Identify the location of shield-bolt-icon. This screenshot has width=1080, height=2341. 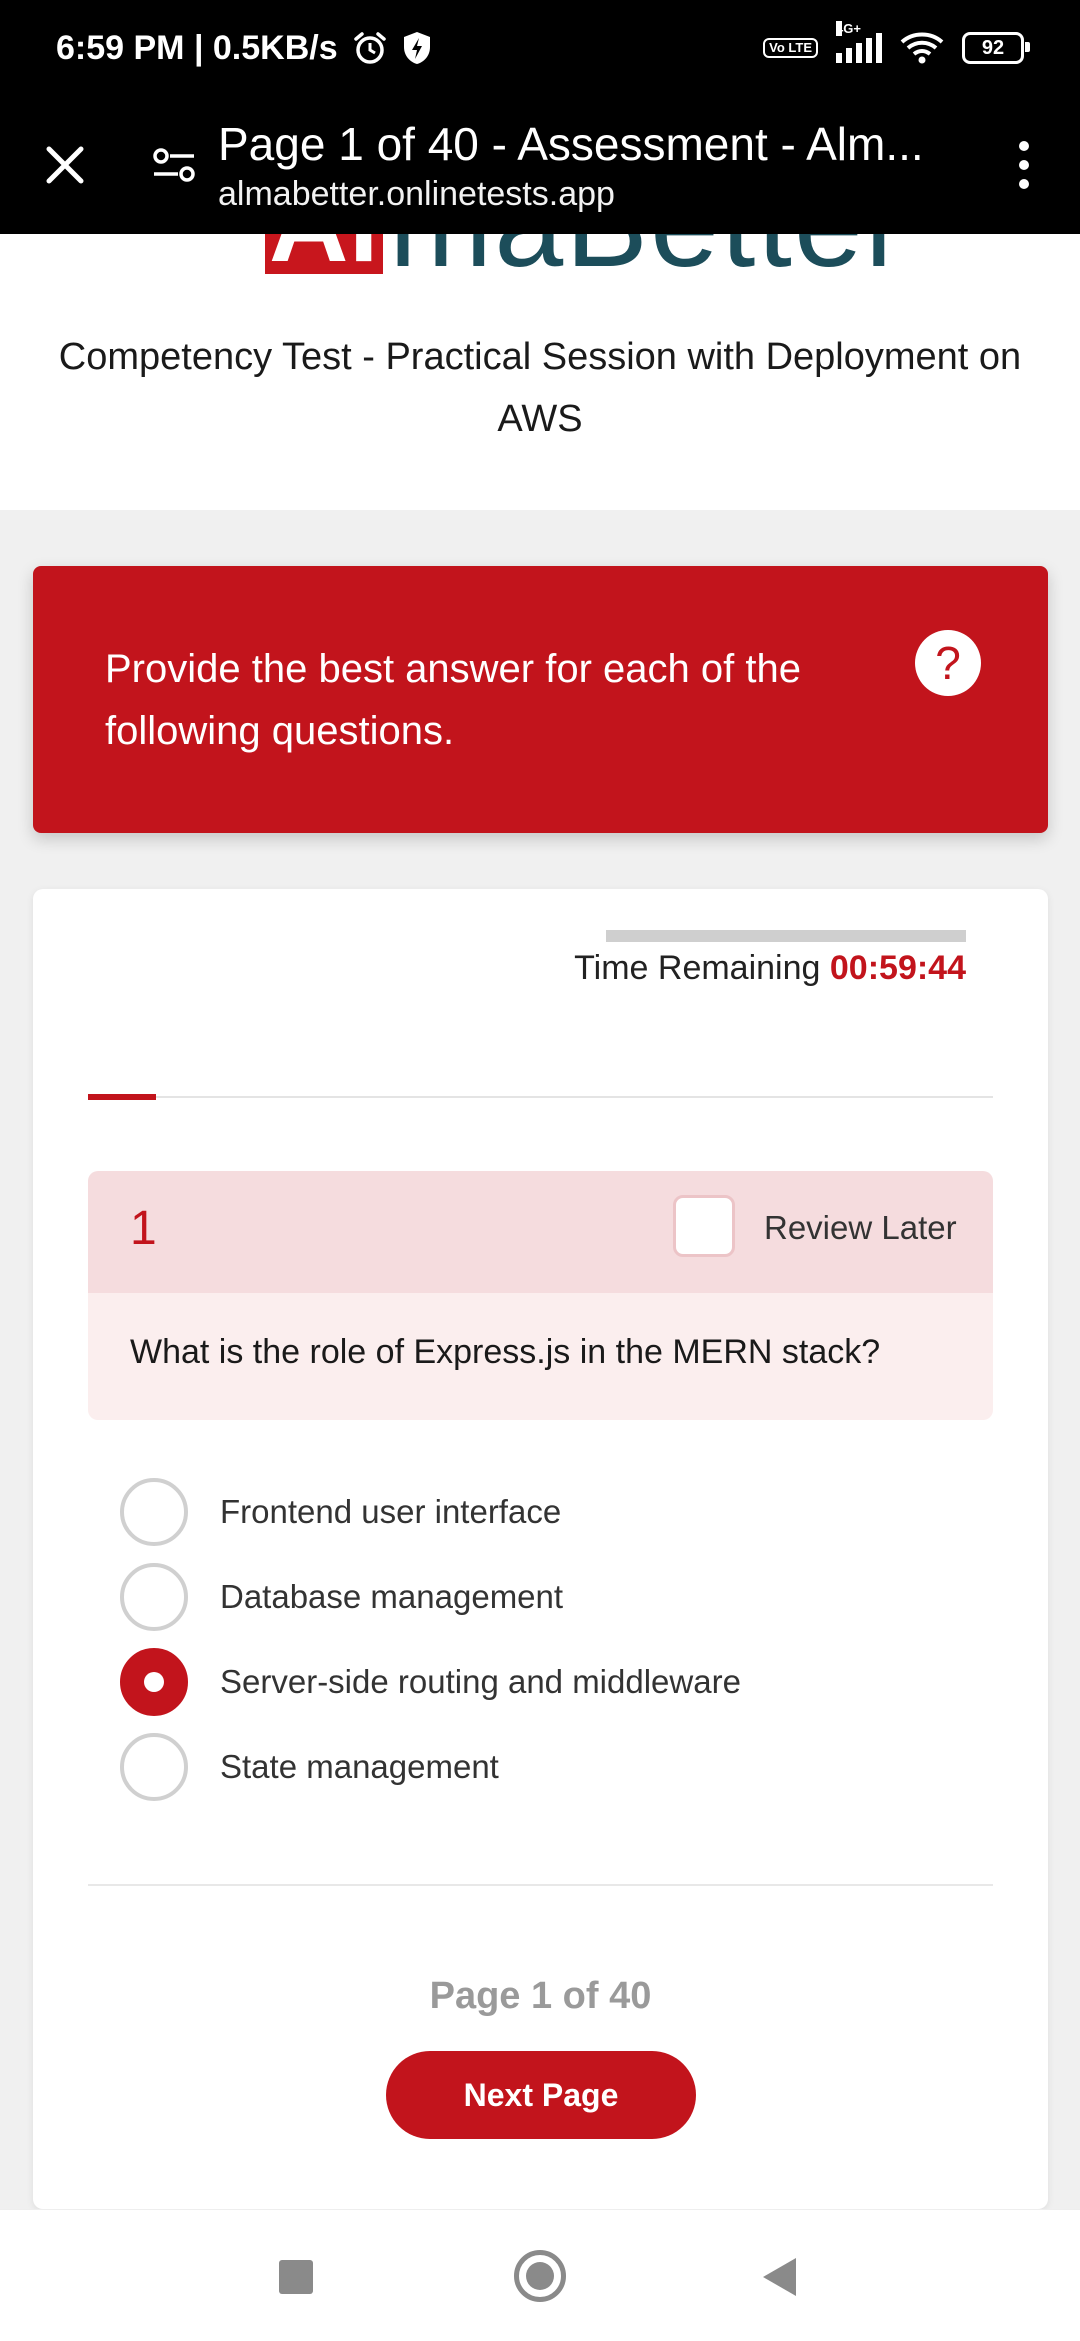
(416, 48).